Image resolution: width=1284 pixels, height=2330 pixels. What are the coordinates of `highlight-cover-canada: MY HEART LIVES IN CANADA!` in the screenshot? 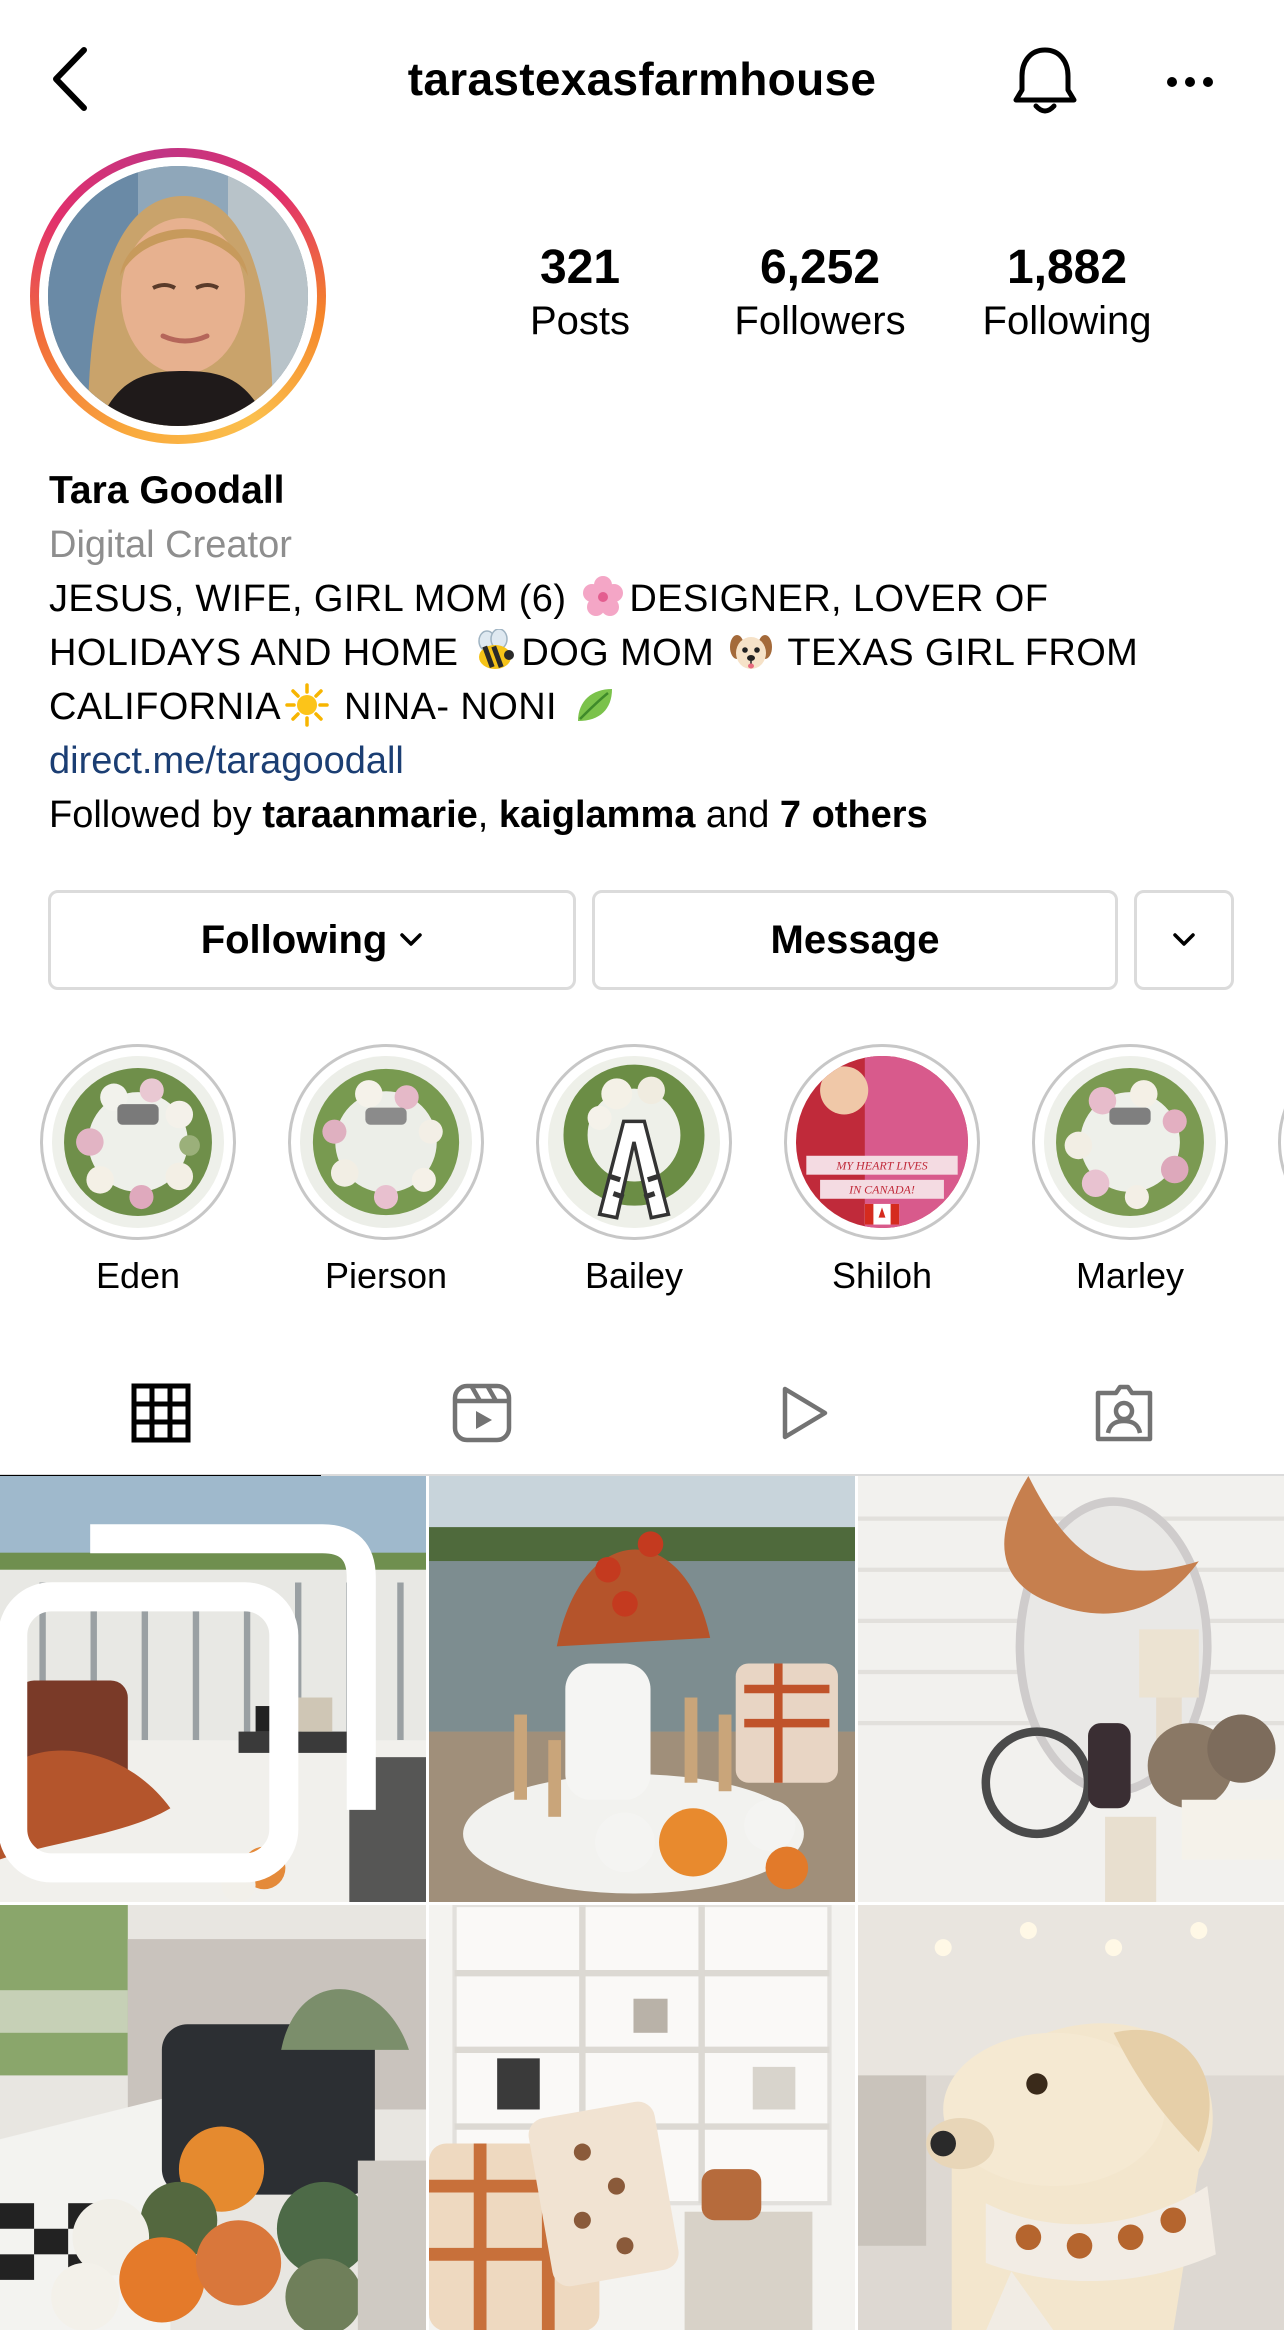 It's located at (882, 1142).